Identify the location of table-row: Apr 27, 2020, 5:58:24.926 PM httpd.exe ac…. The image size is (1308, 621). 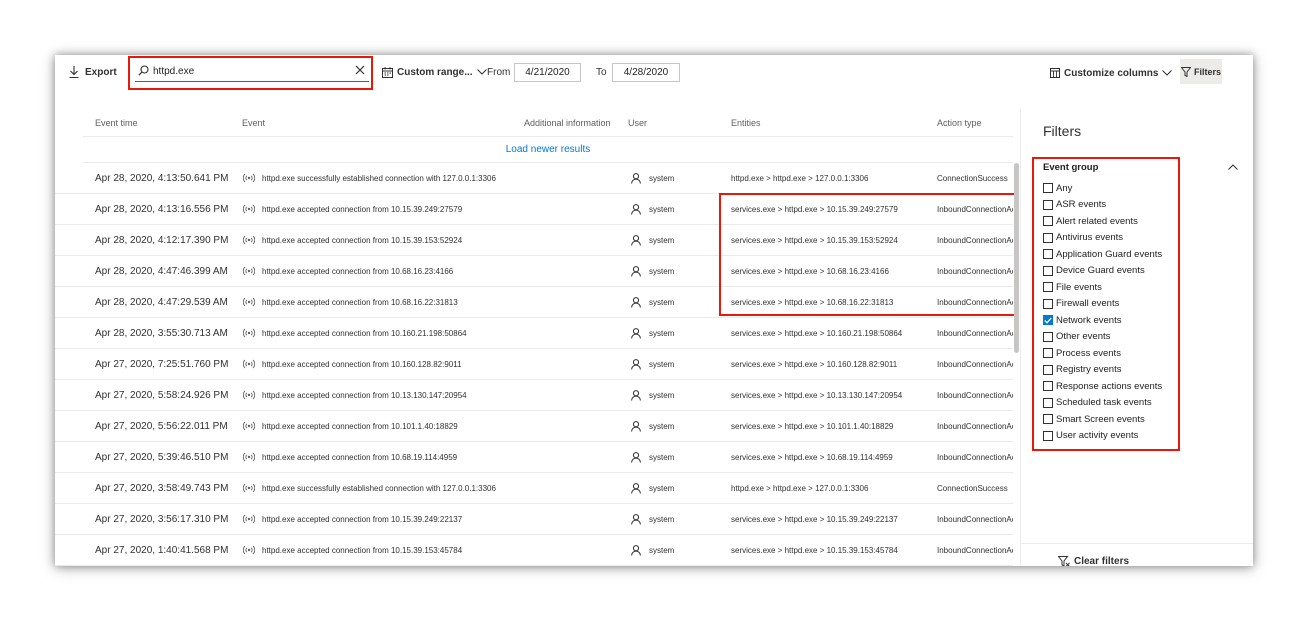
(534, 395).